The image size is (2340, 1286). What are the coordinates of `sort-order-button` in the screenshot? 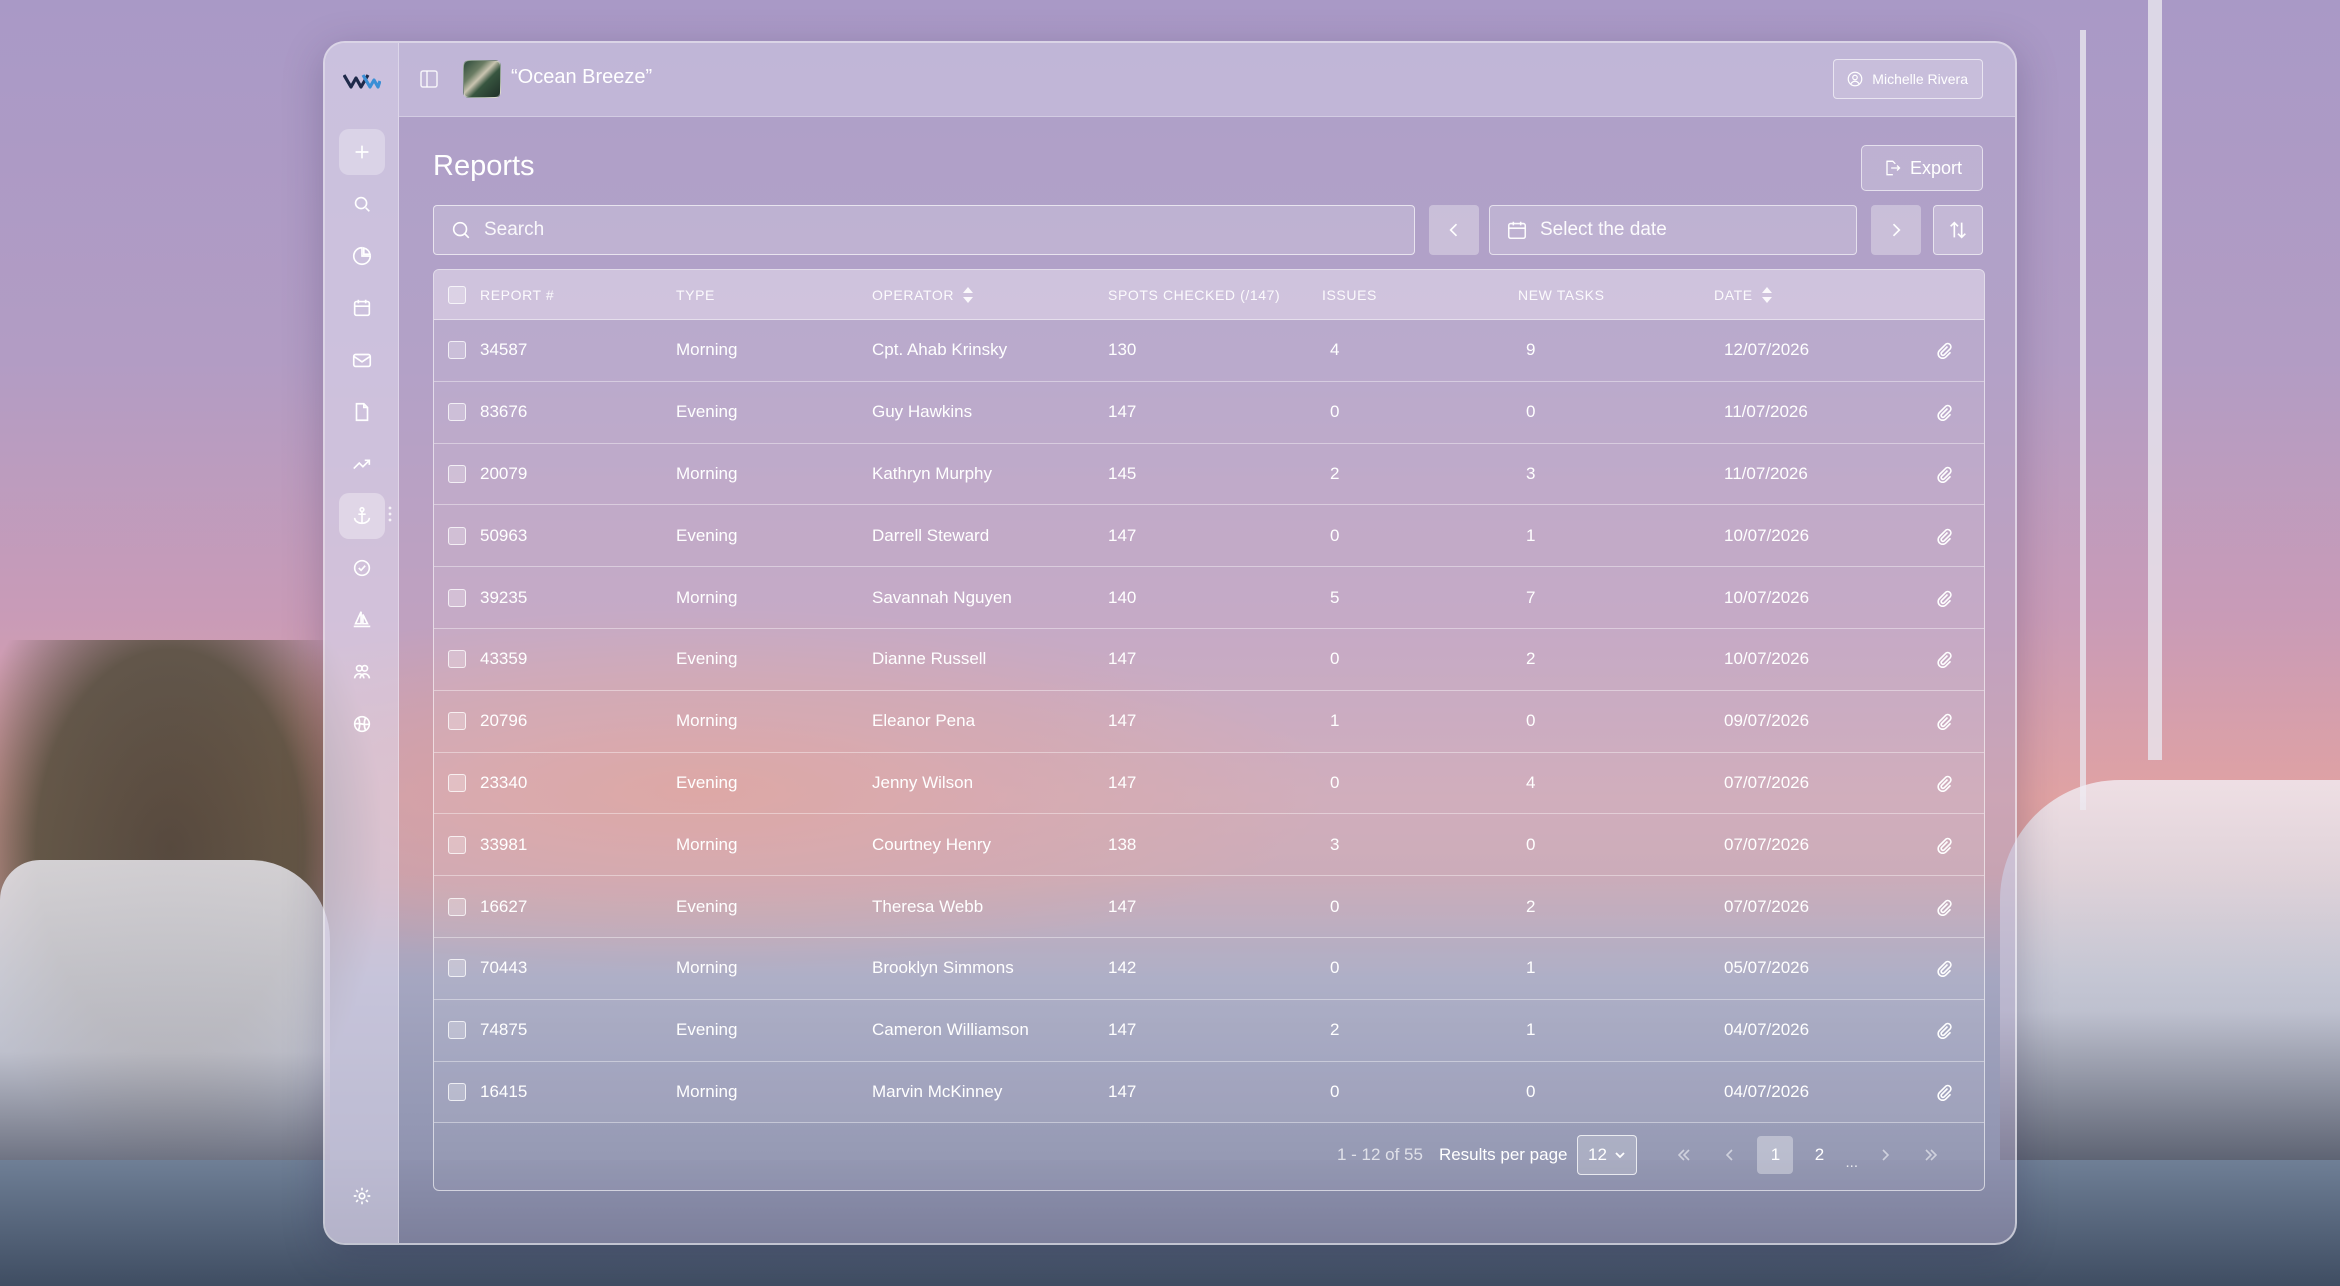 It's located at (1958, 230).